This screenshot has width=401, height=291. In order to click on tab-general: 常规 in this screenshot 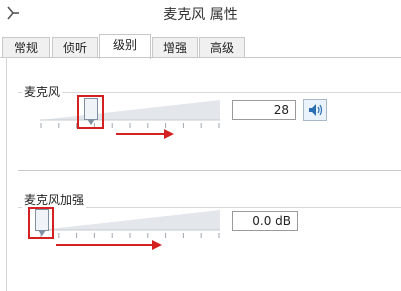, I will do `click(26, 47)`.